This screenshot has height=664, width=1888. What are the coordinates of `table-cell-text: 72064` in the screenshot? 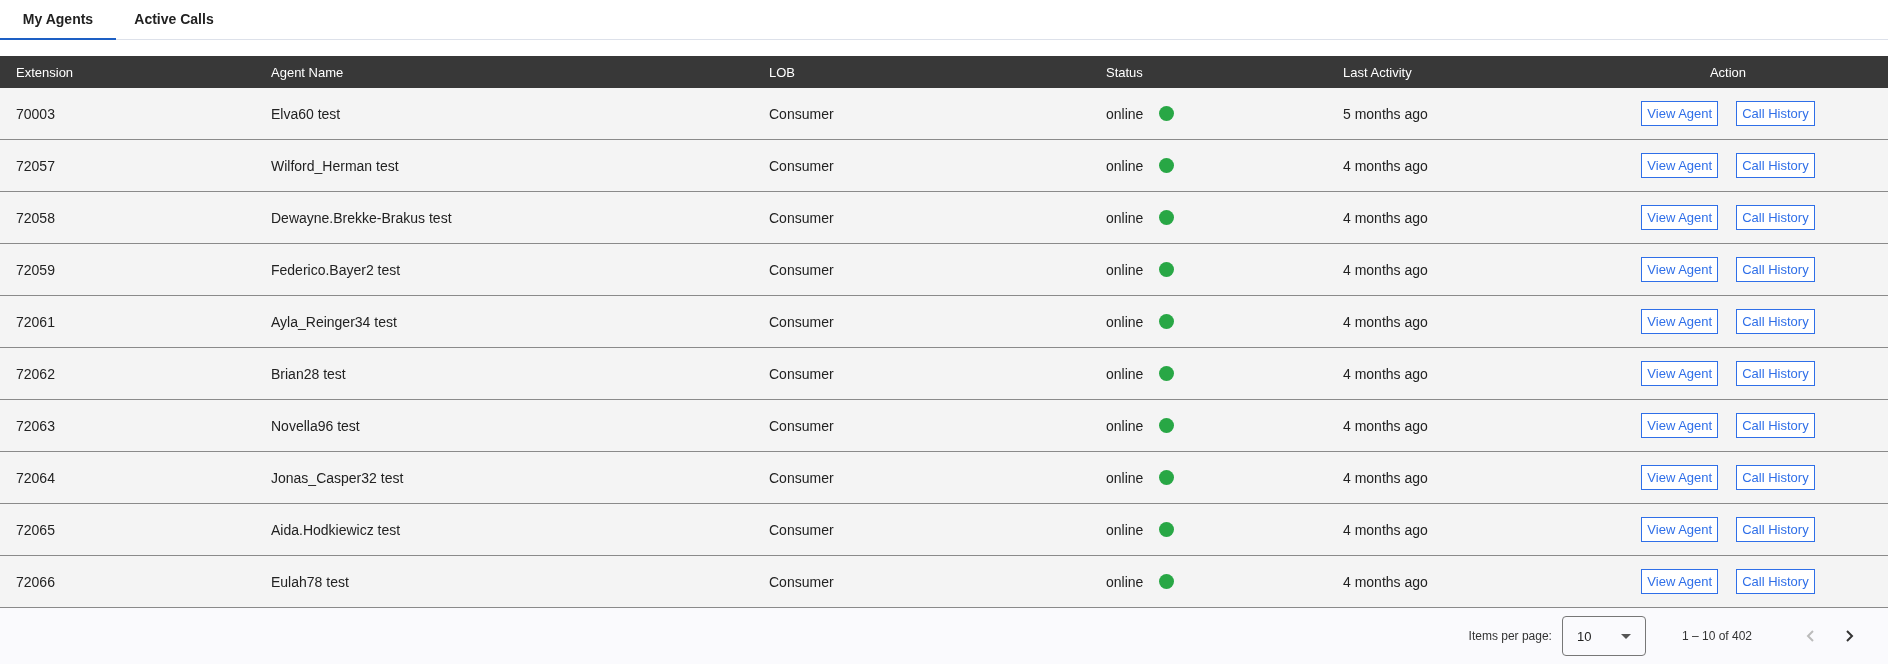 It's located at (36, 477).